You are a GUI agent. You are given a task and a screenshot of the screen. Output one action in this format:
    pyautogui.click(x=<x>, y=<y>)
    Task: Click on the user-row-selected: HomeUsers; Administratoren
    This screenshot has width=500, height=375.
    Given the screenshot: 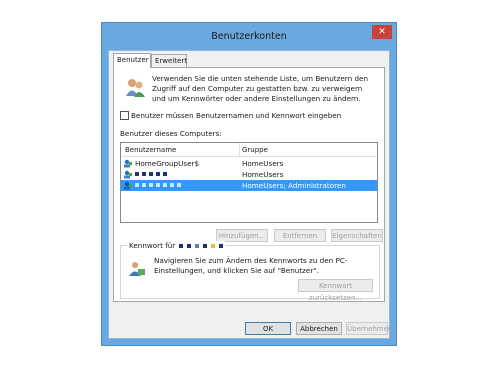 What is the action you would take?
    pyautogui.click(x=249, y=185)
    